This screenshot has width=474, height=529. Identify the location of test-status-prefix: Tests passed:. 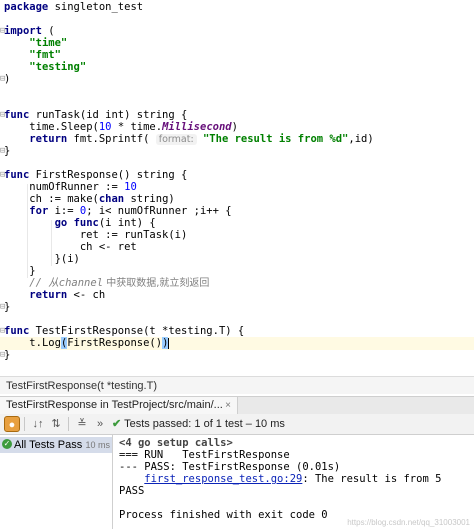
(159, 424).